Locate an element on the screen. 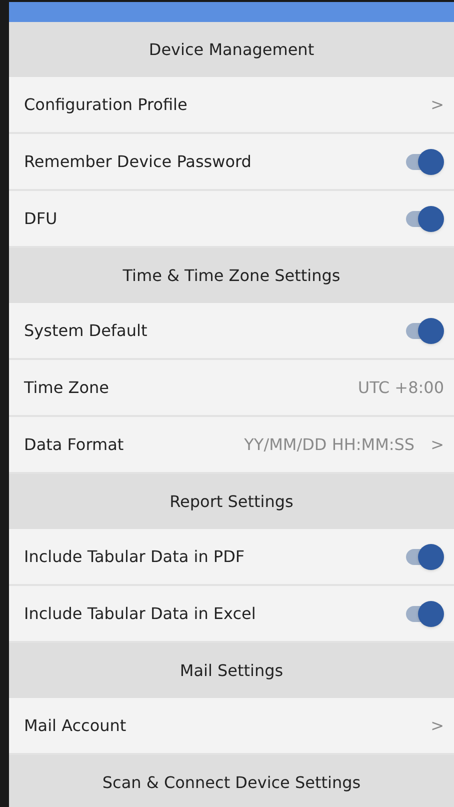 The width and height of the screenshot is (454, 807). setting-label: System Default is located at coordinates (86, 331).